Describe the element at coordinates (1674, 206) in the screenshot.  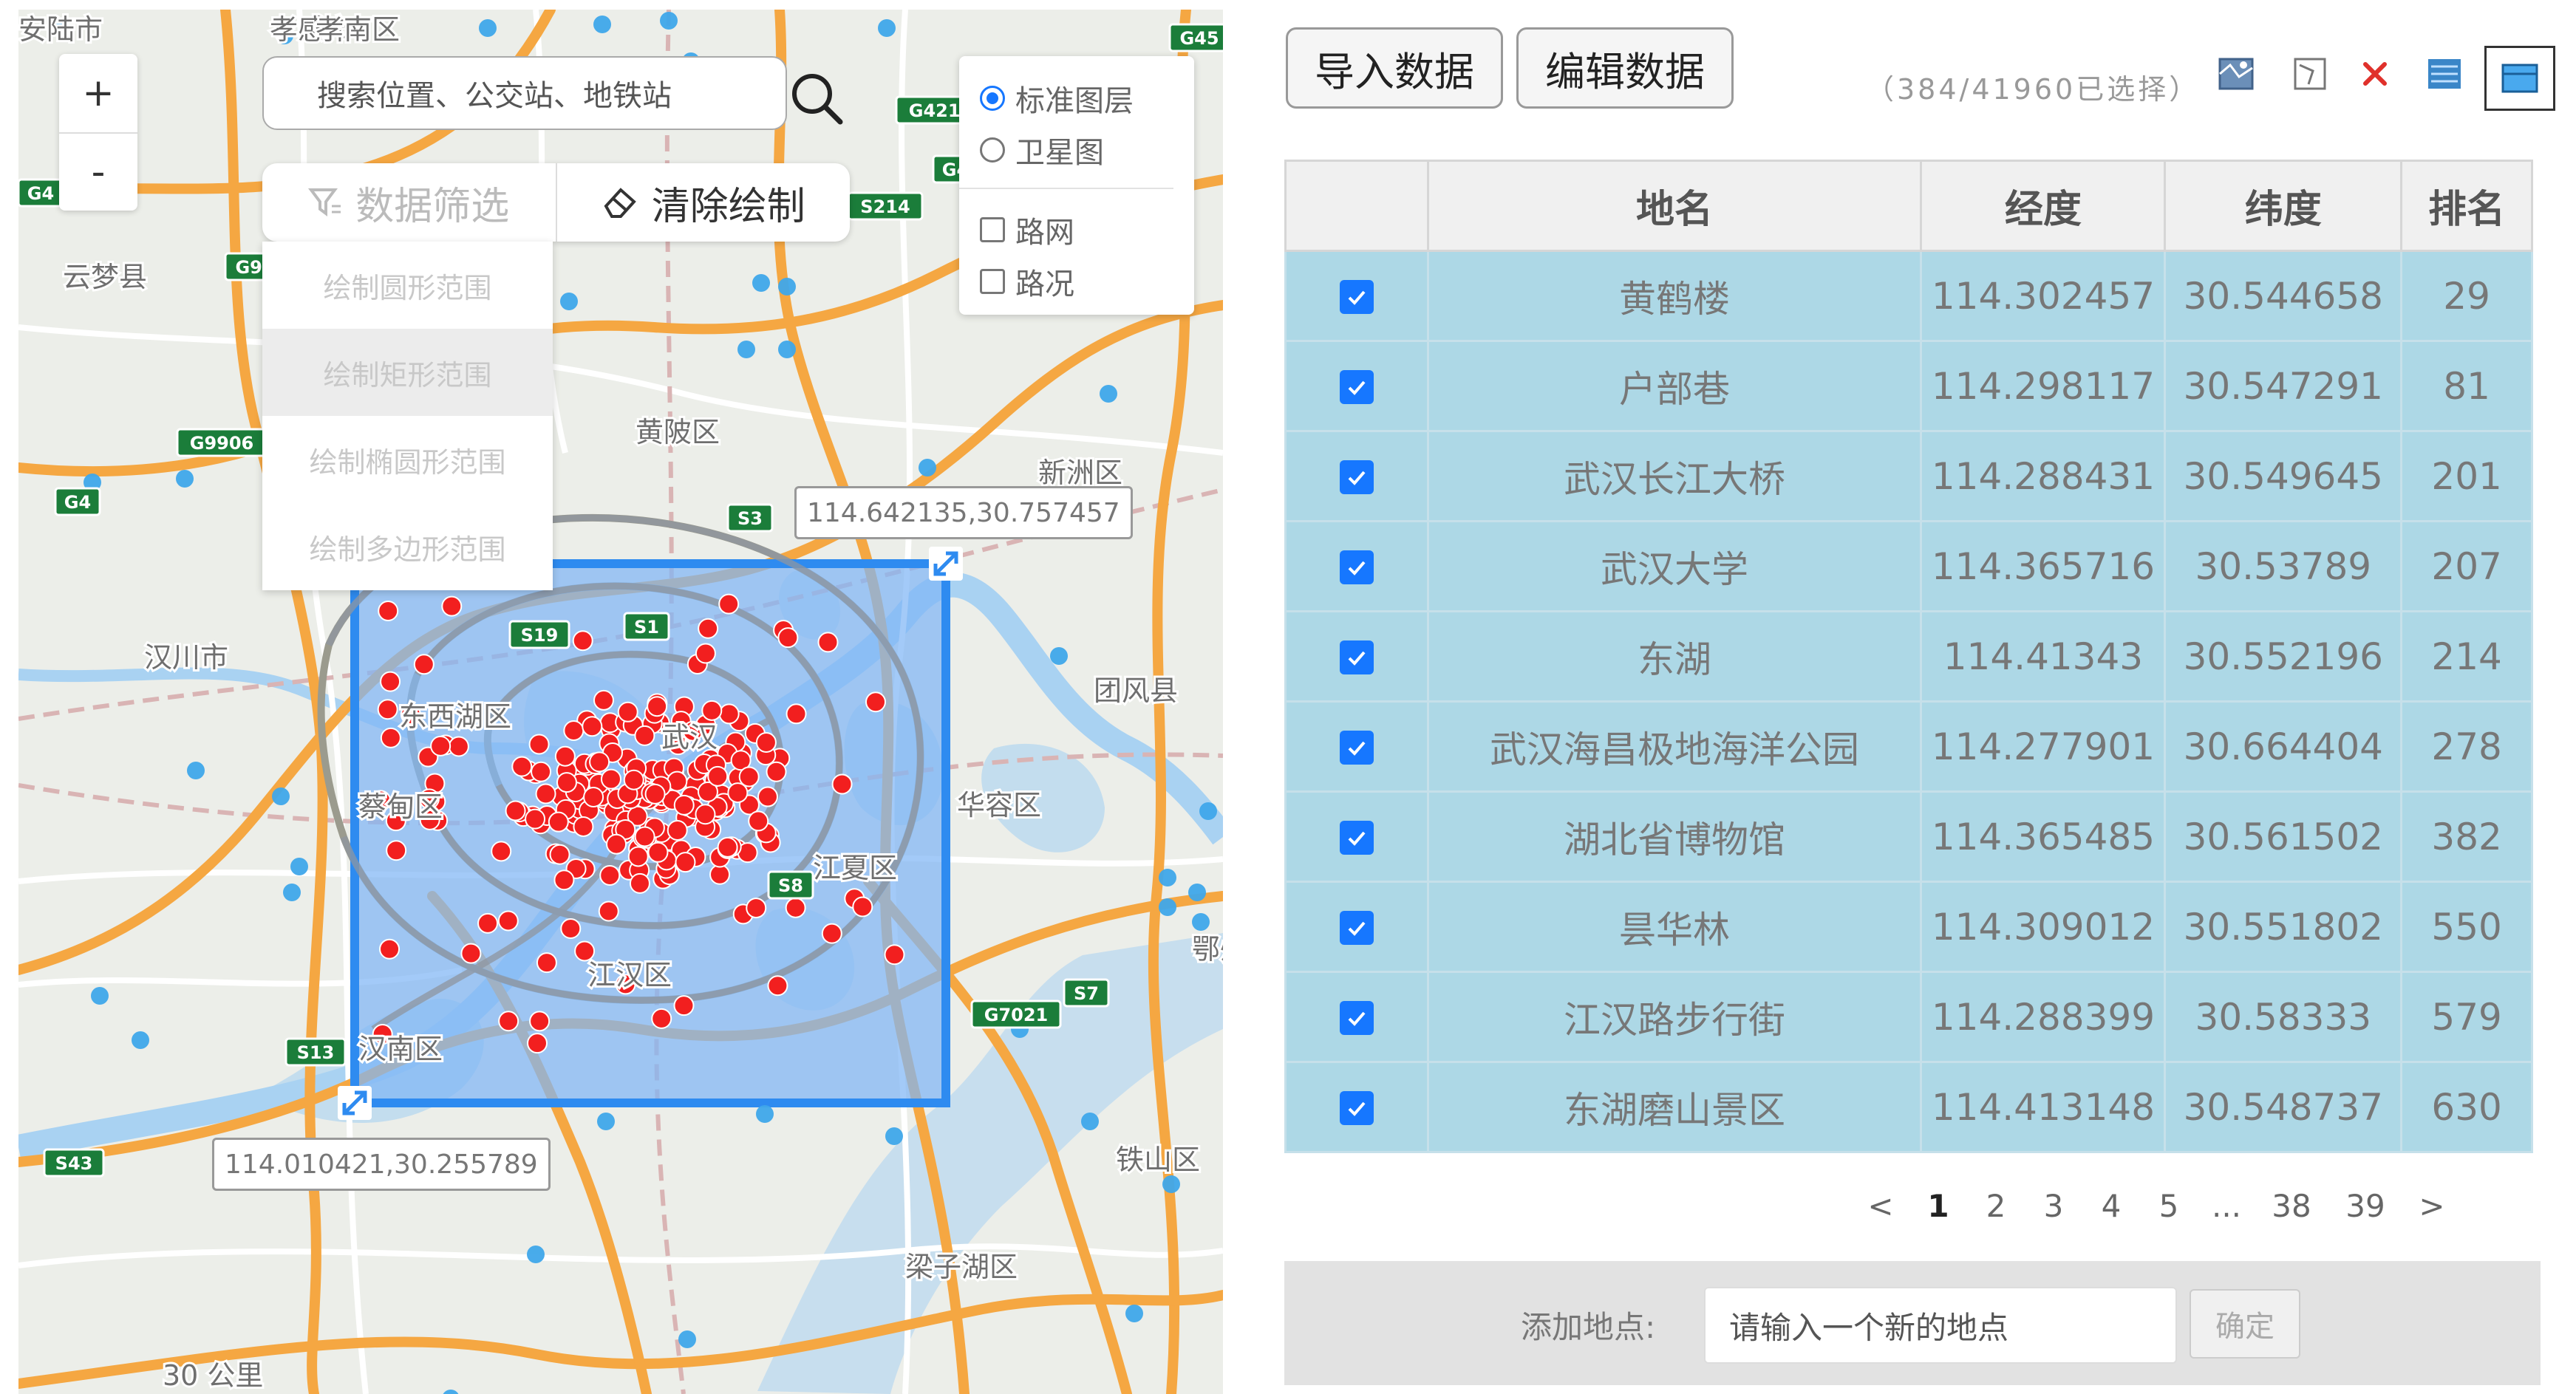
I see `name-column-header: 地名` at that location.